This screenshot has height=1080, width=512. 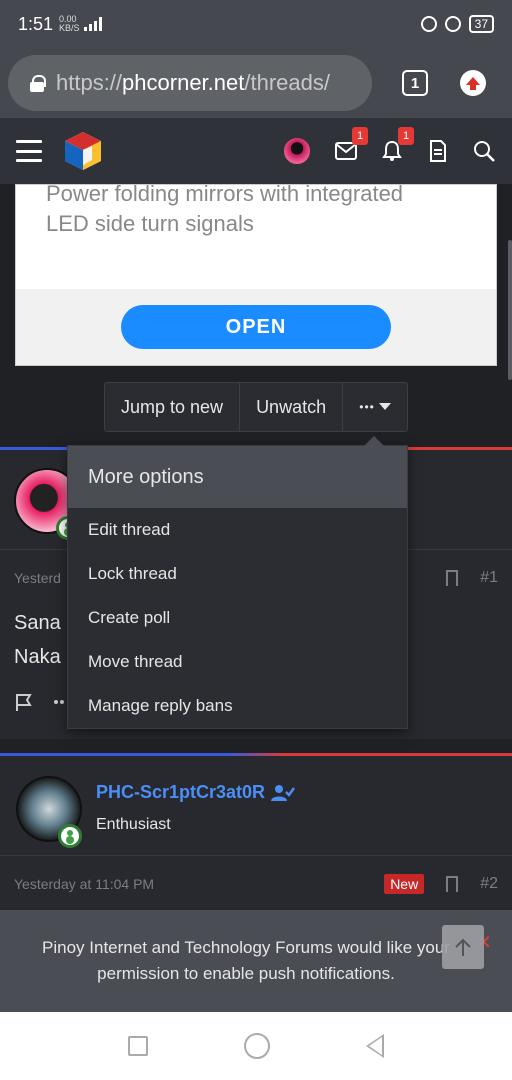 What do you see at coordinates (237, 618) in the screenshot?
I see `menu-item-create-poll: Create poll` at bounding box center [237, 618].